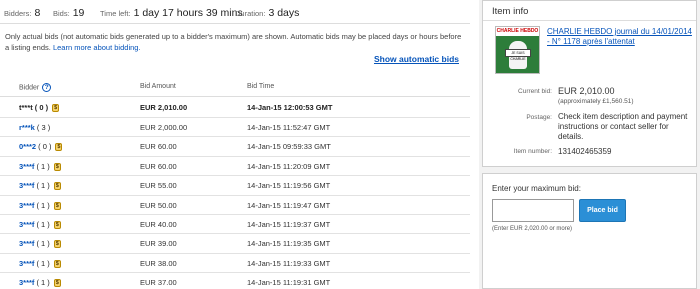  Describe the element at coordinates (533, 210) in the screenshot. I see `max-bid-input` at that location.